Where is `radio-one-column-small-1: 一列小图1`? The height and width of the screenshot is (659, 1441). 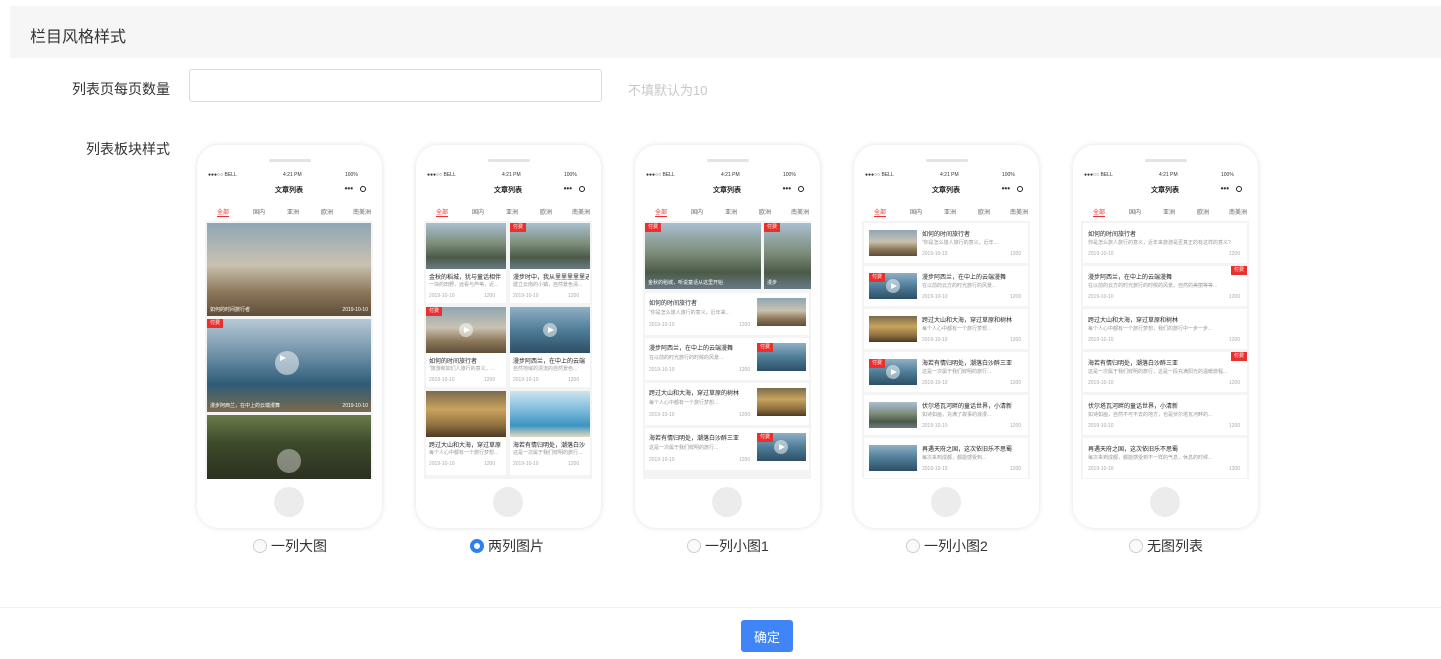 radio-one-column-small-1: 一列小图1 is located at coordinates (728, 546).